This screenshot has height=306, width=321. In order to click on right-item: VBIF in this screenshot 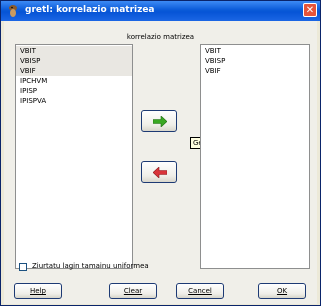, I will do `click(255, 71)`.